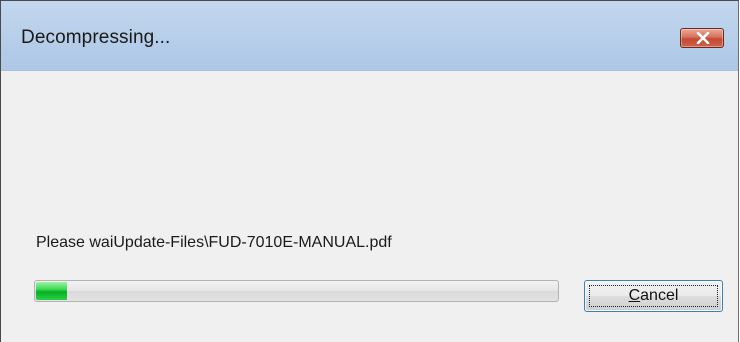 The image size is (740, 342). I want to click on cancel-button: Cancel, so click(653, 296).